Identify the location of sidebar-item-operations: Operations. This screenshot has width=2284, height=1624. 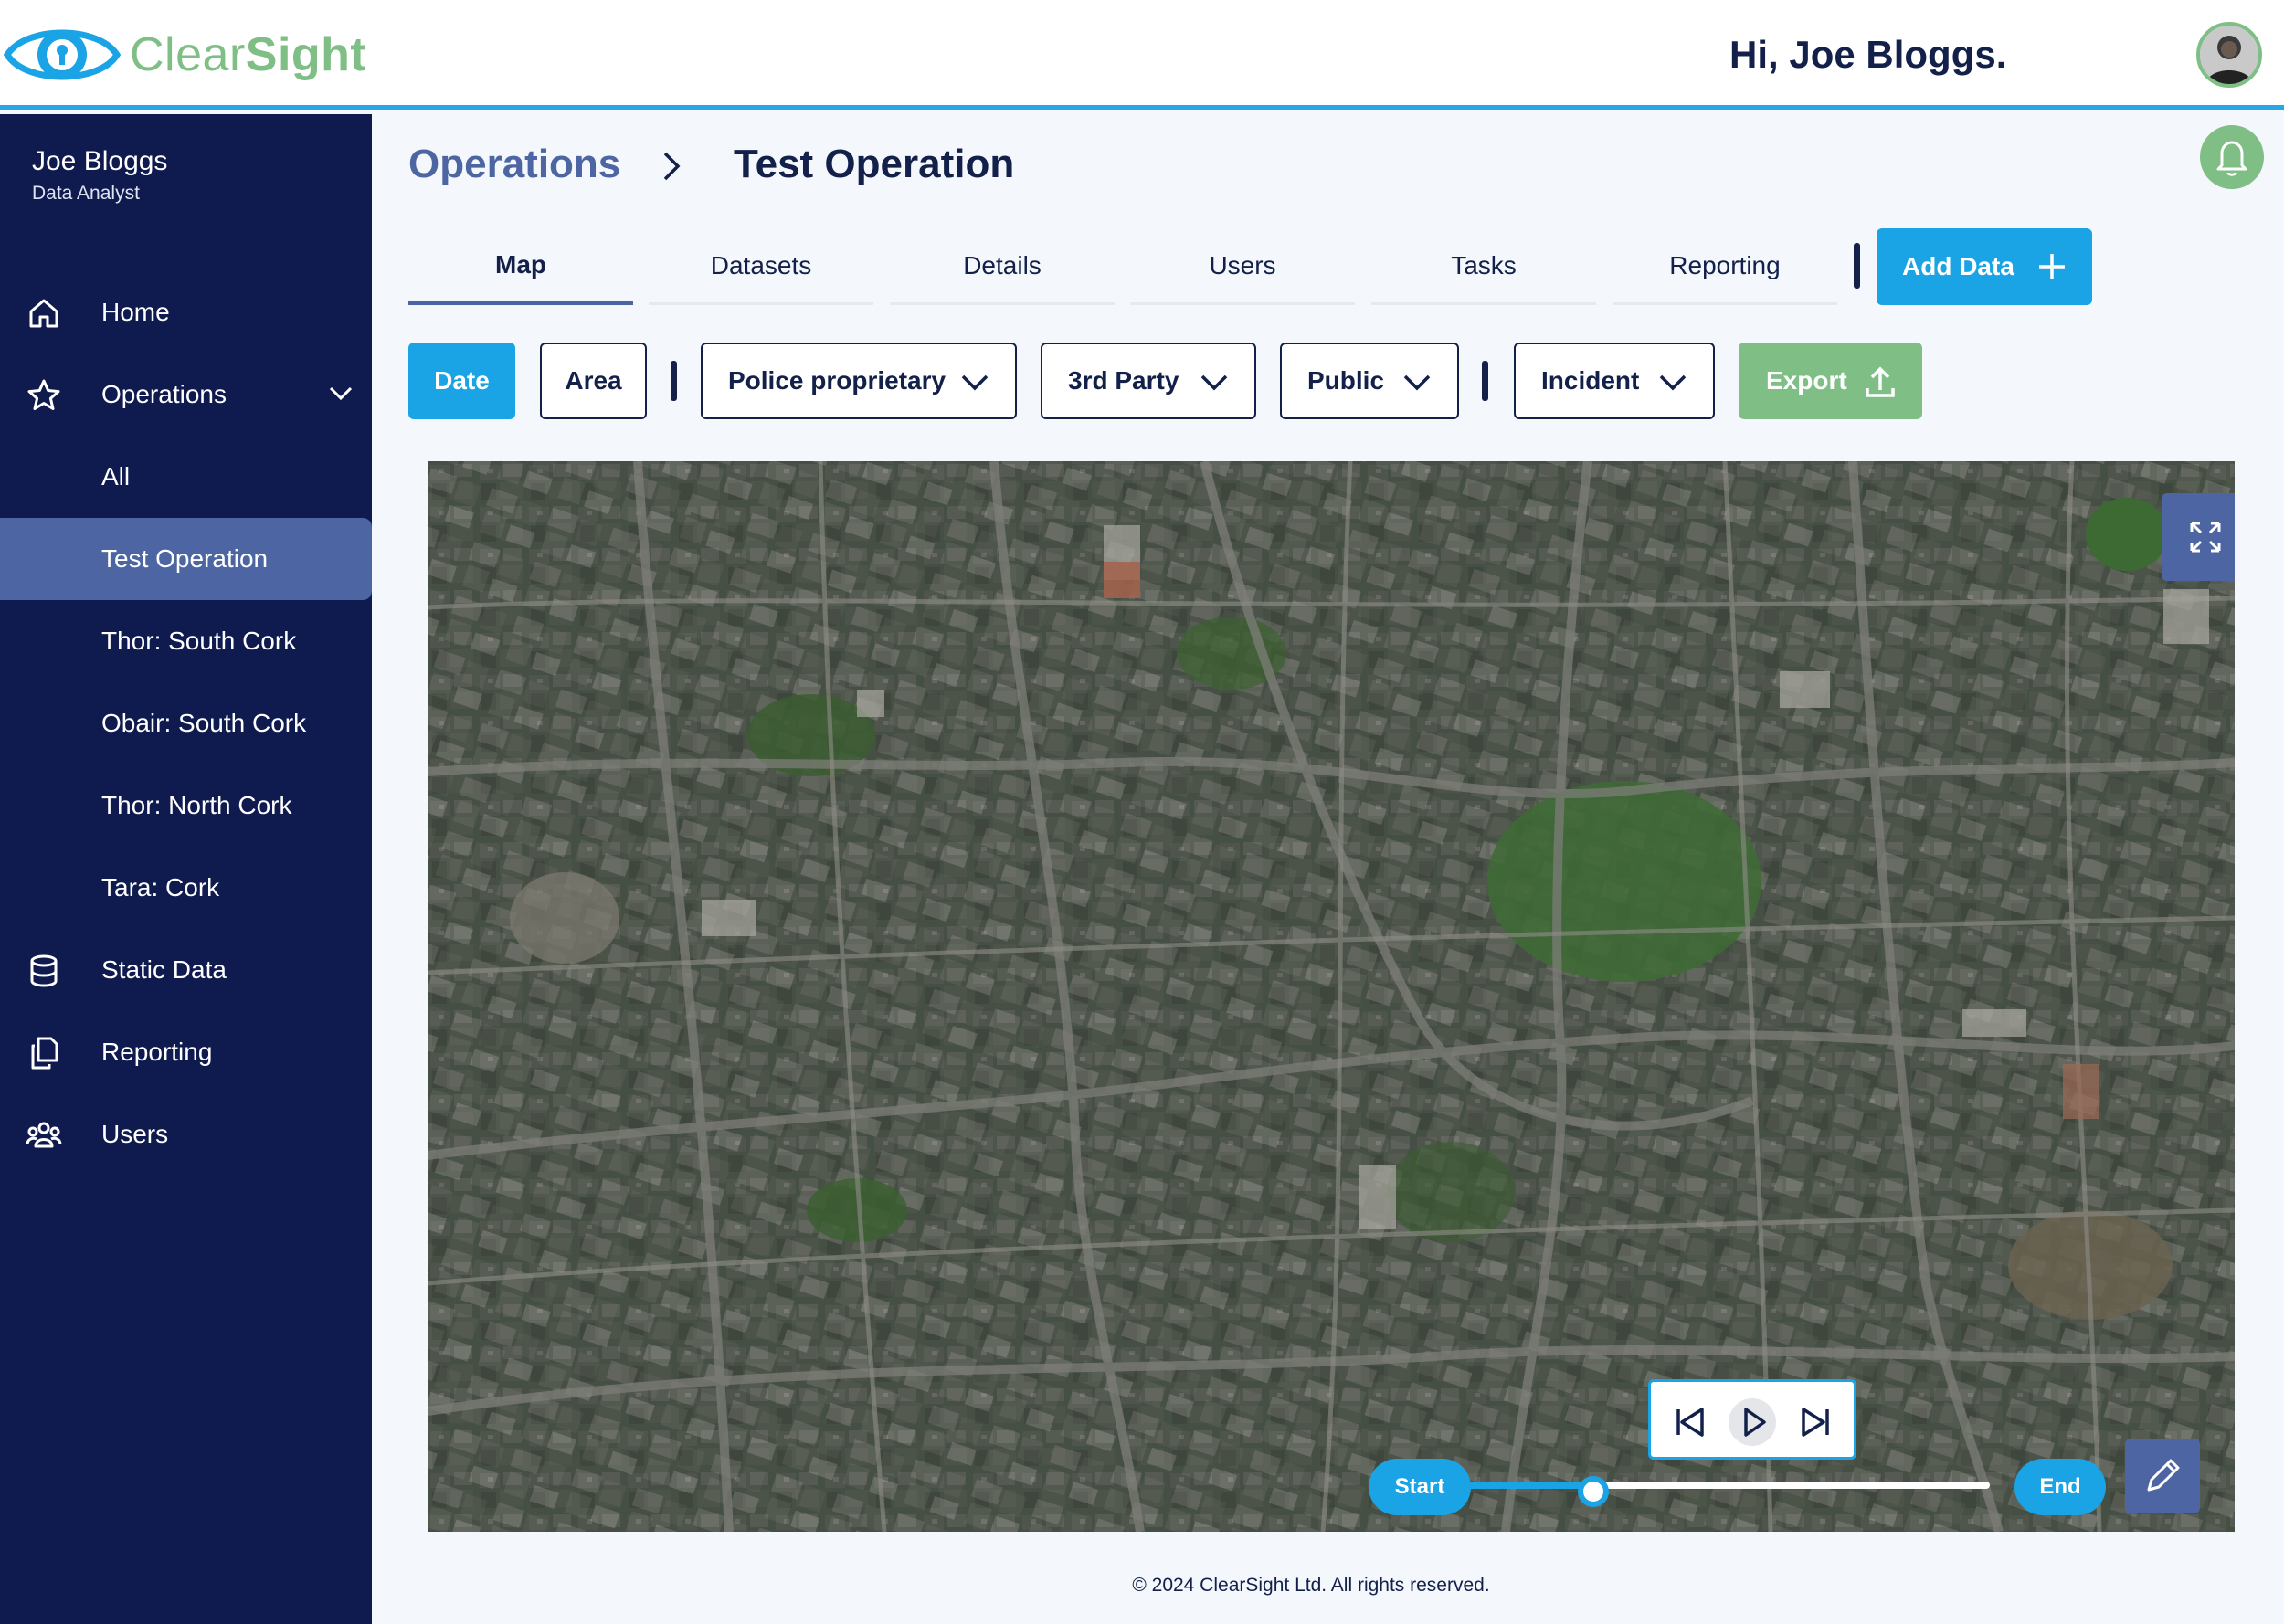
(186, 394).